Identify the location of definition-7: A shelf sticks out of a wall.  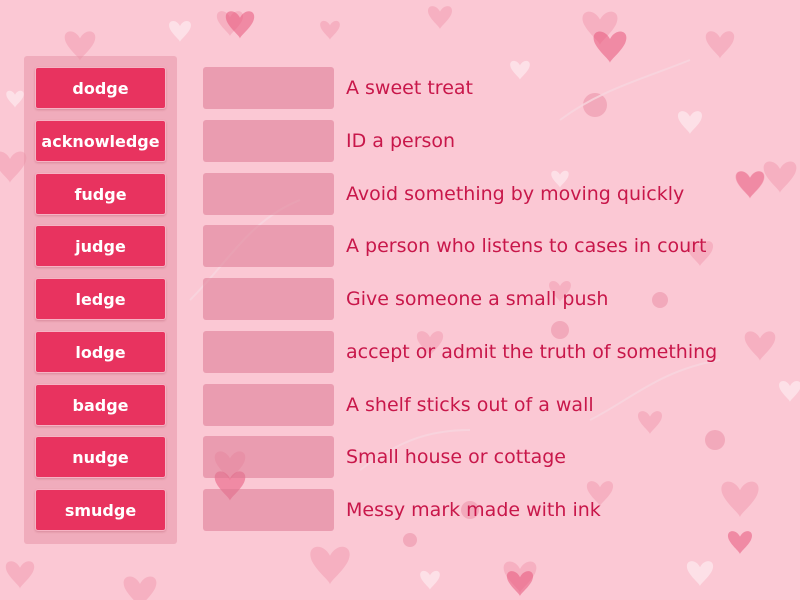
(470, 405).